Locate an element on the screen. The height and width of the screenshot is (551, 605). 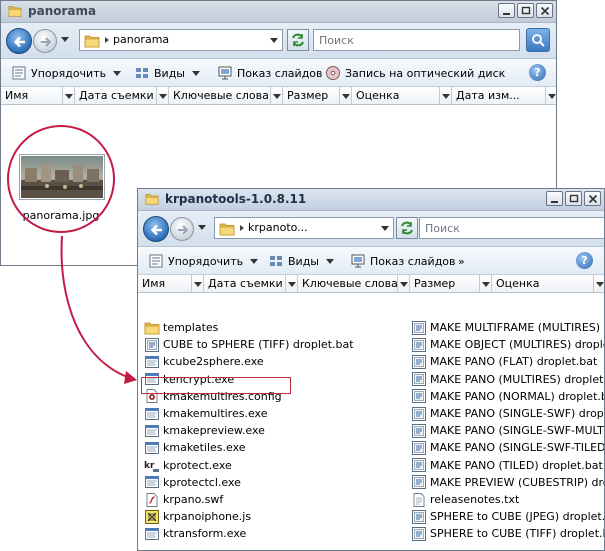
file-item: MAKE PANO (FLAT) droplet.bat is located at coordinates (504, 361).